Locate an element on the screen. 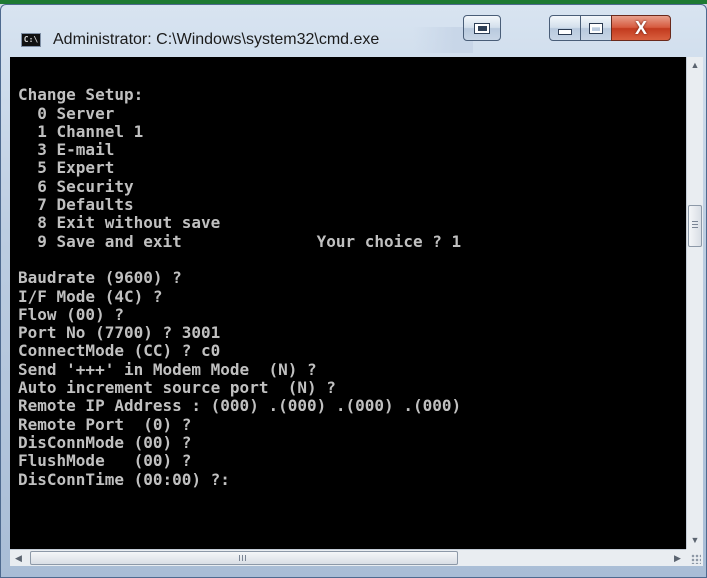 The image size is (707, 578). console-line: 1 Channel 1 is located at coordinates (81, 131).